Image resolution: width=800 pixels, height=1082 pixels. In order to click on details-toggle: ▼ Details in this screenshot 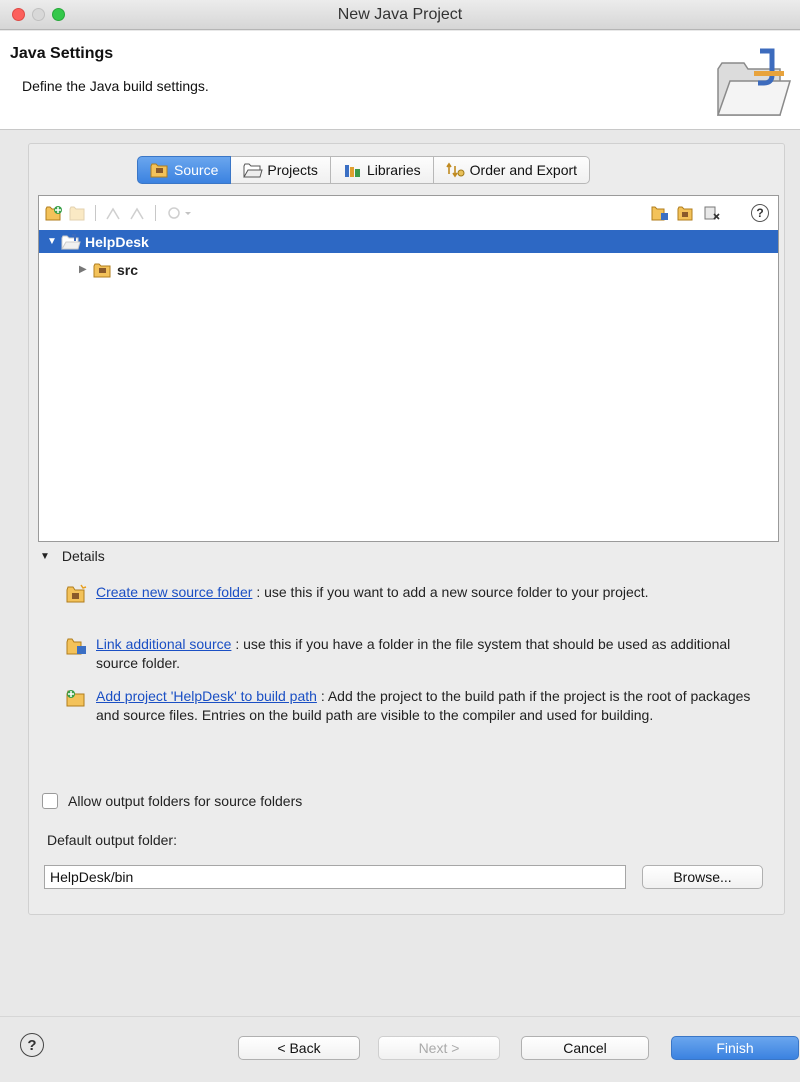, I will do `click(72, 556)`.